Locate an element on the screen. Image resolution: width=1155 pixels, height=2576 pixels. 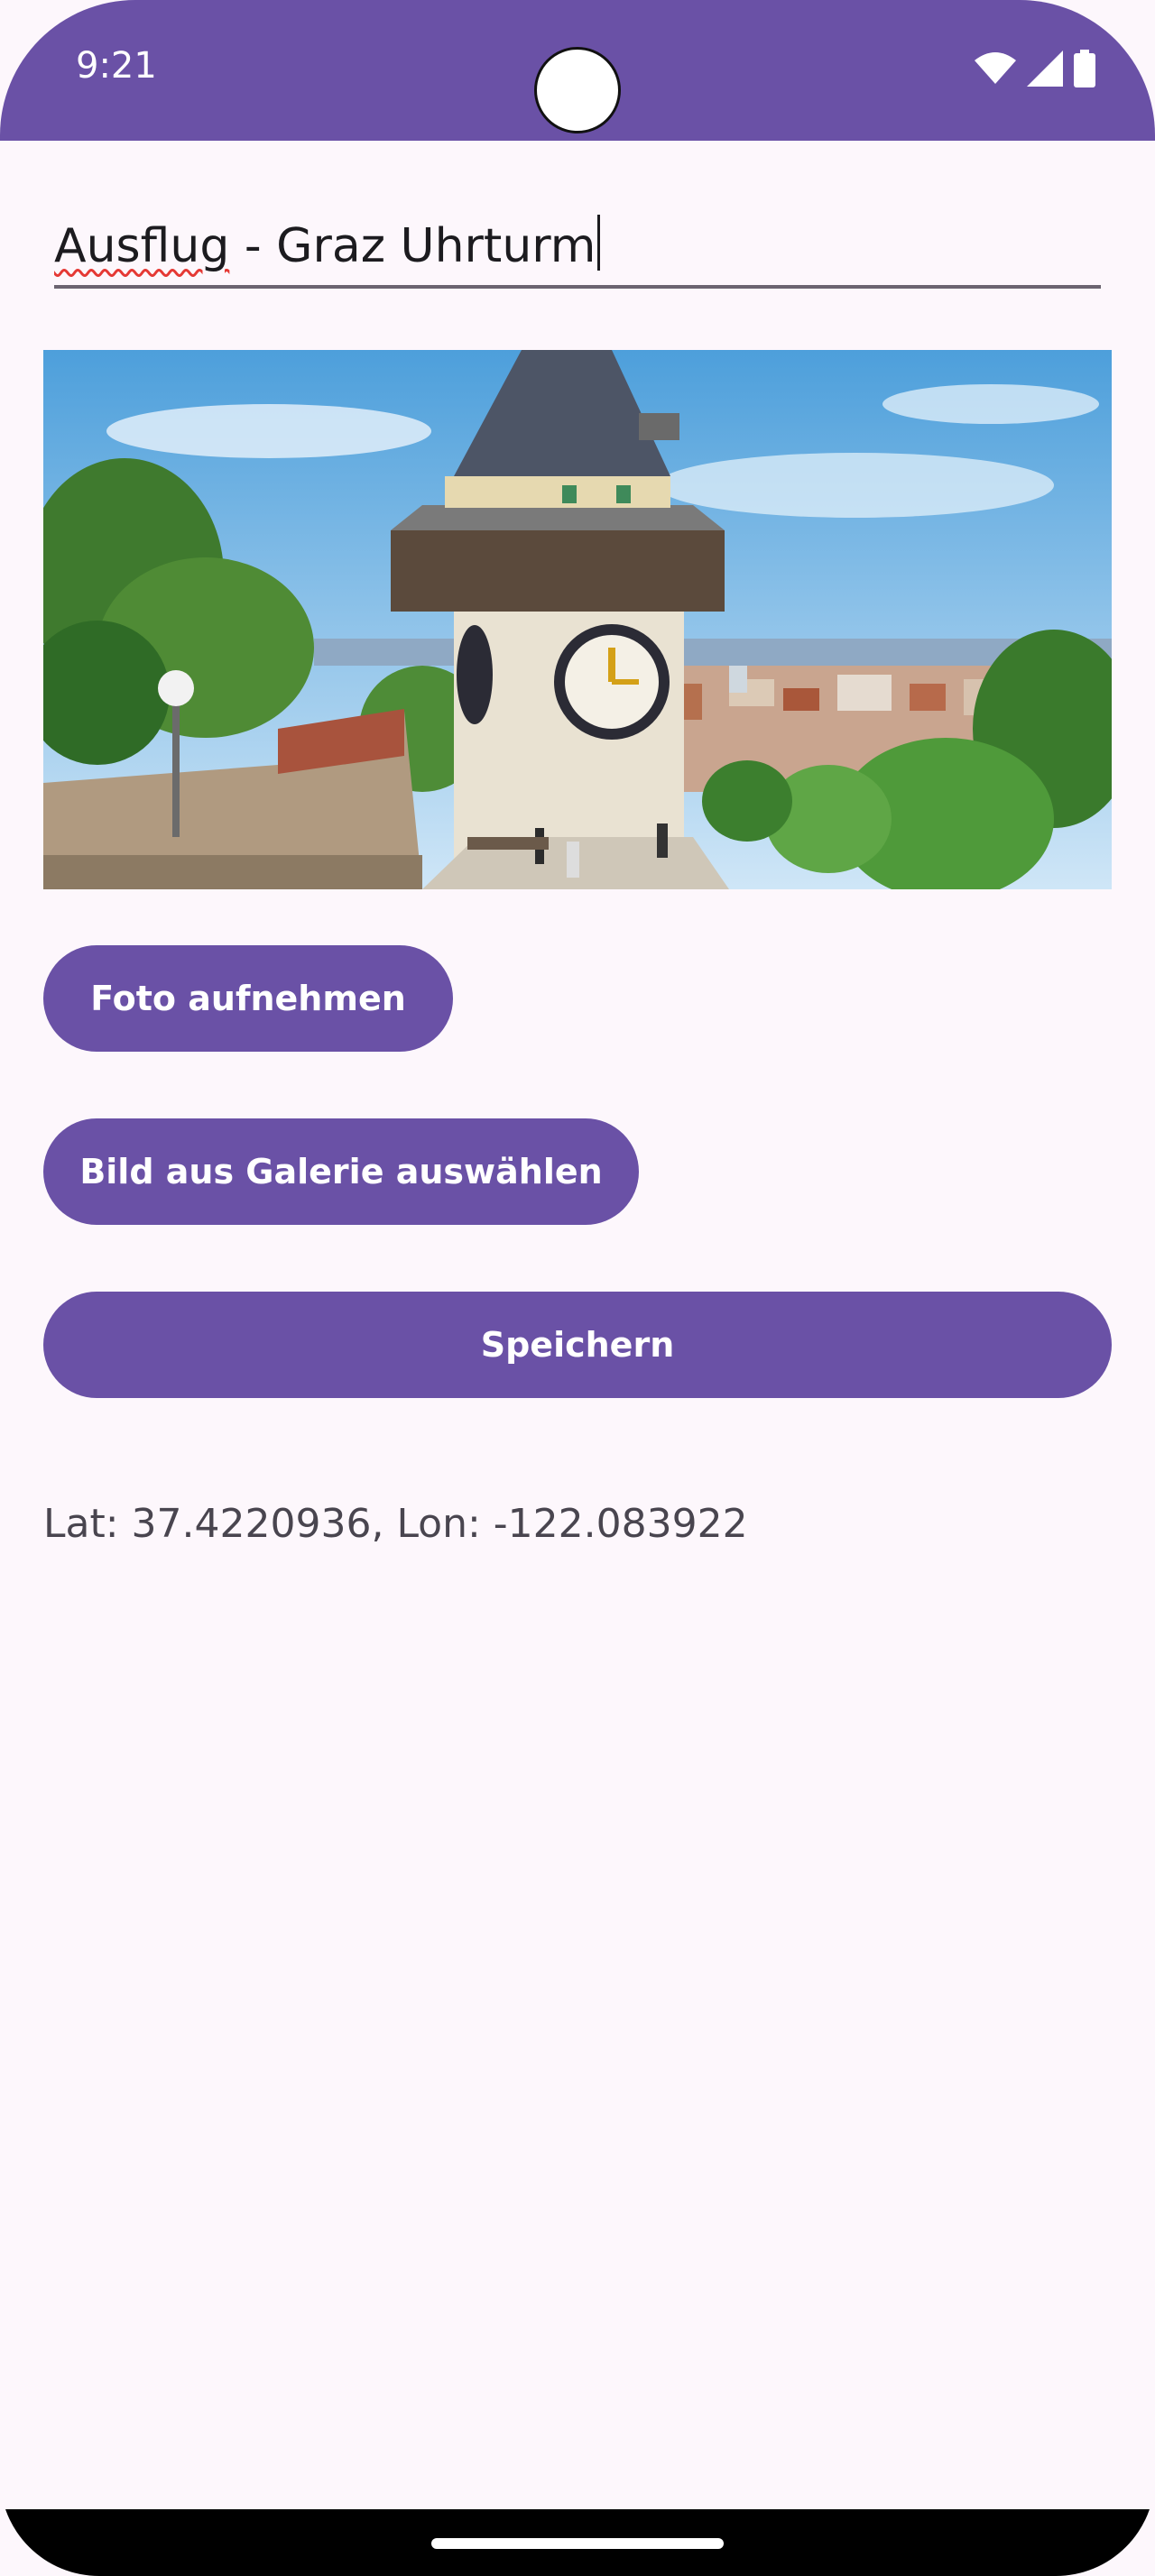
title-misspelled-word: Ausflug is located at coordinates (142, 246).